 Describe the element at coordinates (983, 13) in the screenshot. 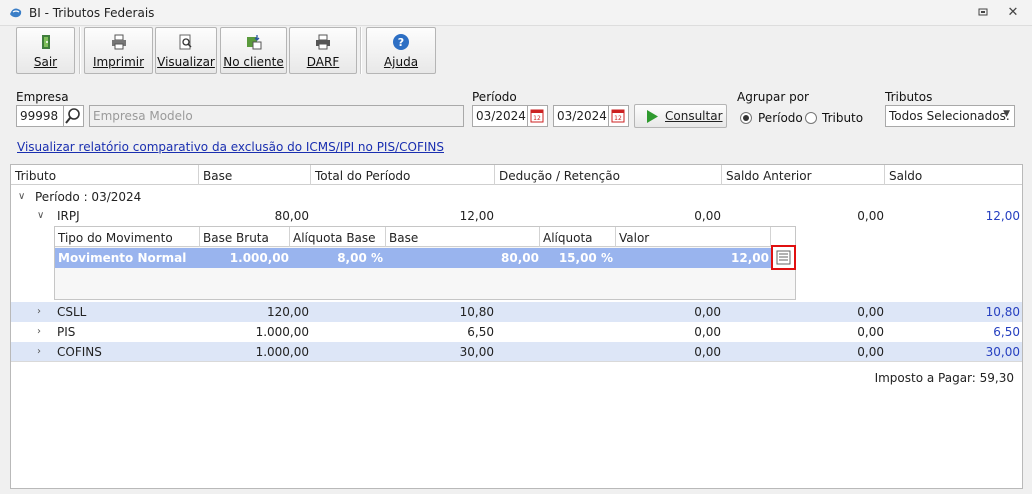

I see `restore-icon` at that location.